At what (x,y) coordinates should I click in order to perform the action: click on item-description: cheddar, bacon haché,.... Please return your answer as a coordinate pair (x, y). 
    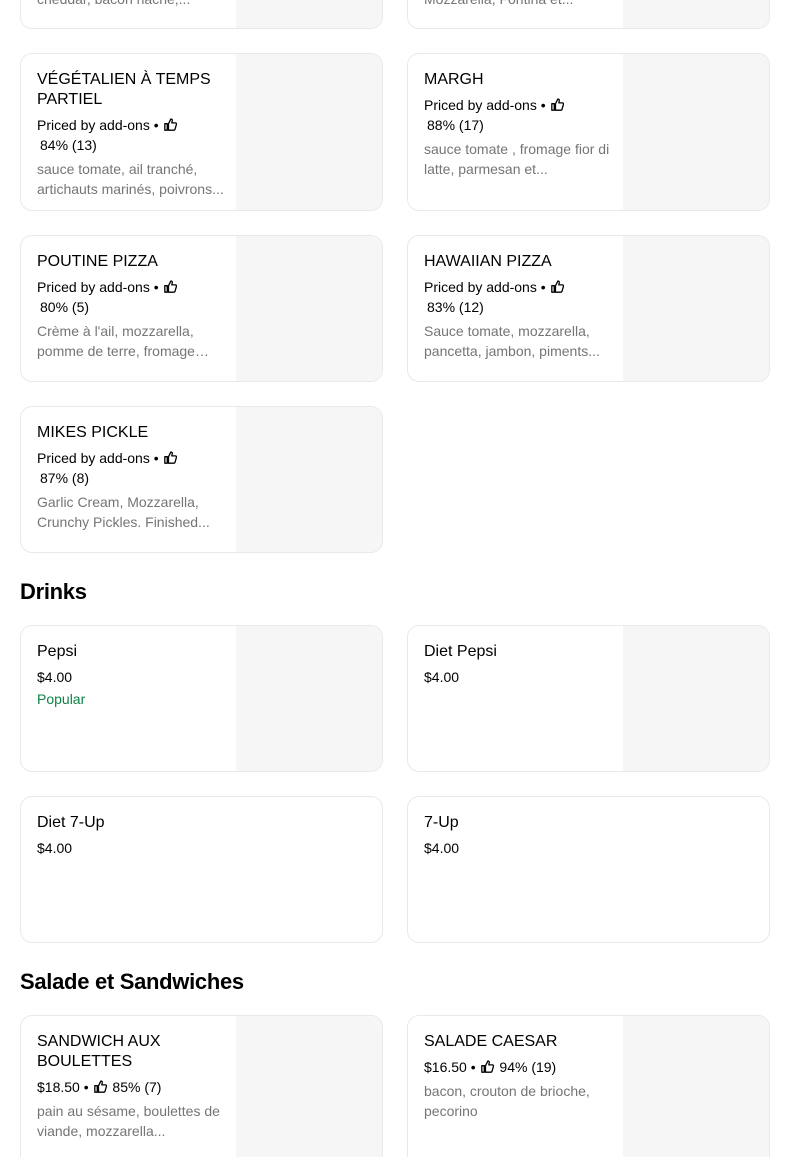
    Looking at the image, I should click on (131, 4).